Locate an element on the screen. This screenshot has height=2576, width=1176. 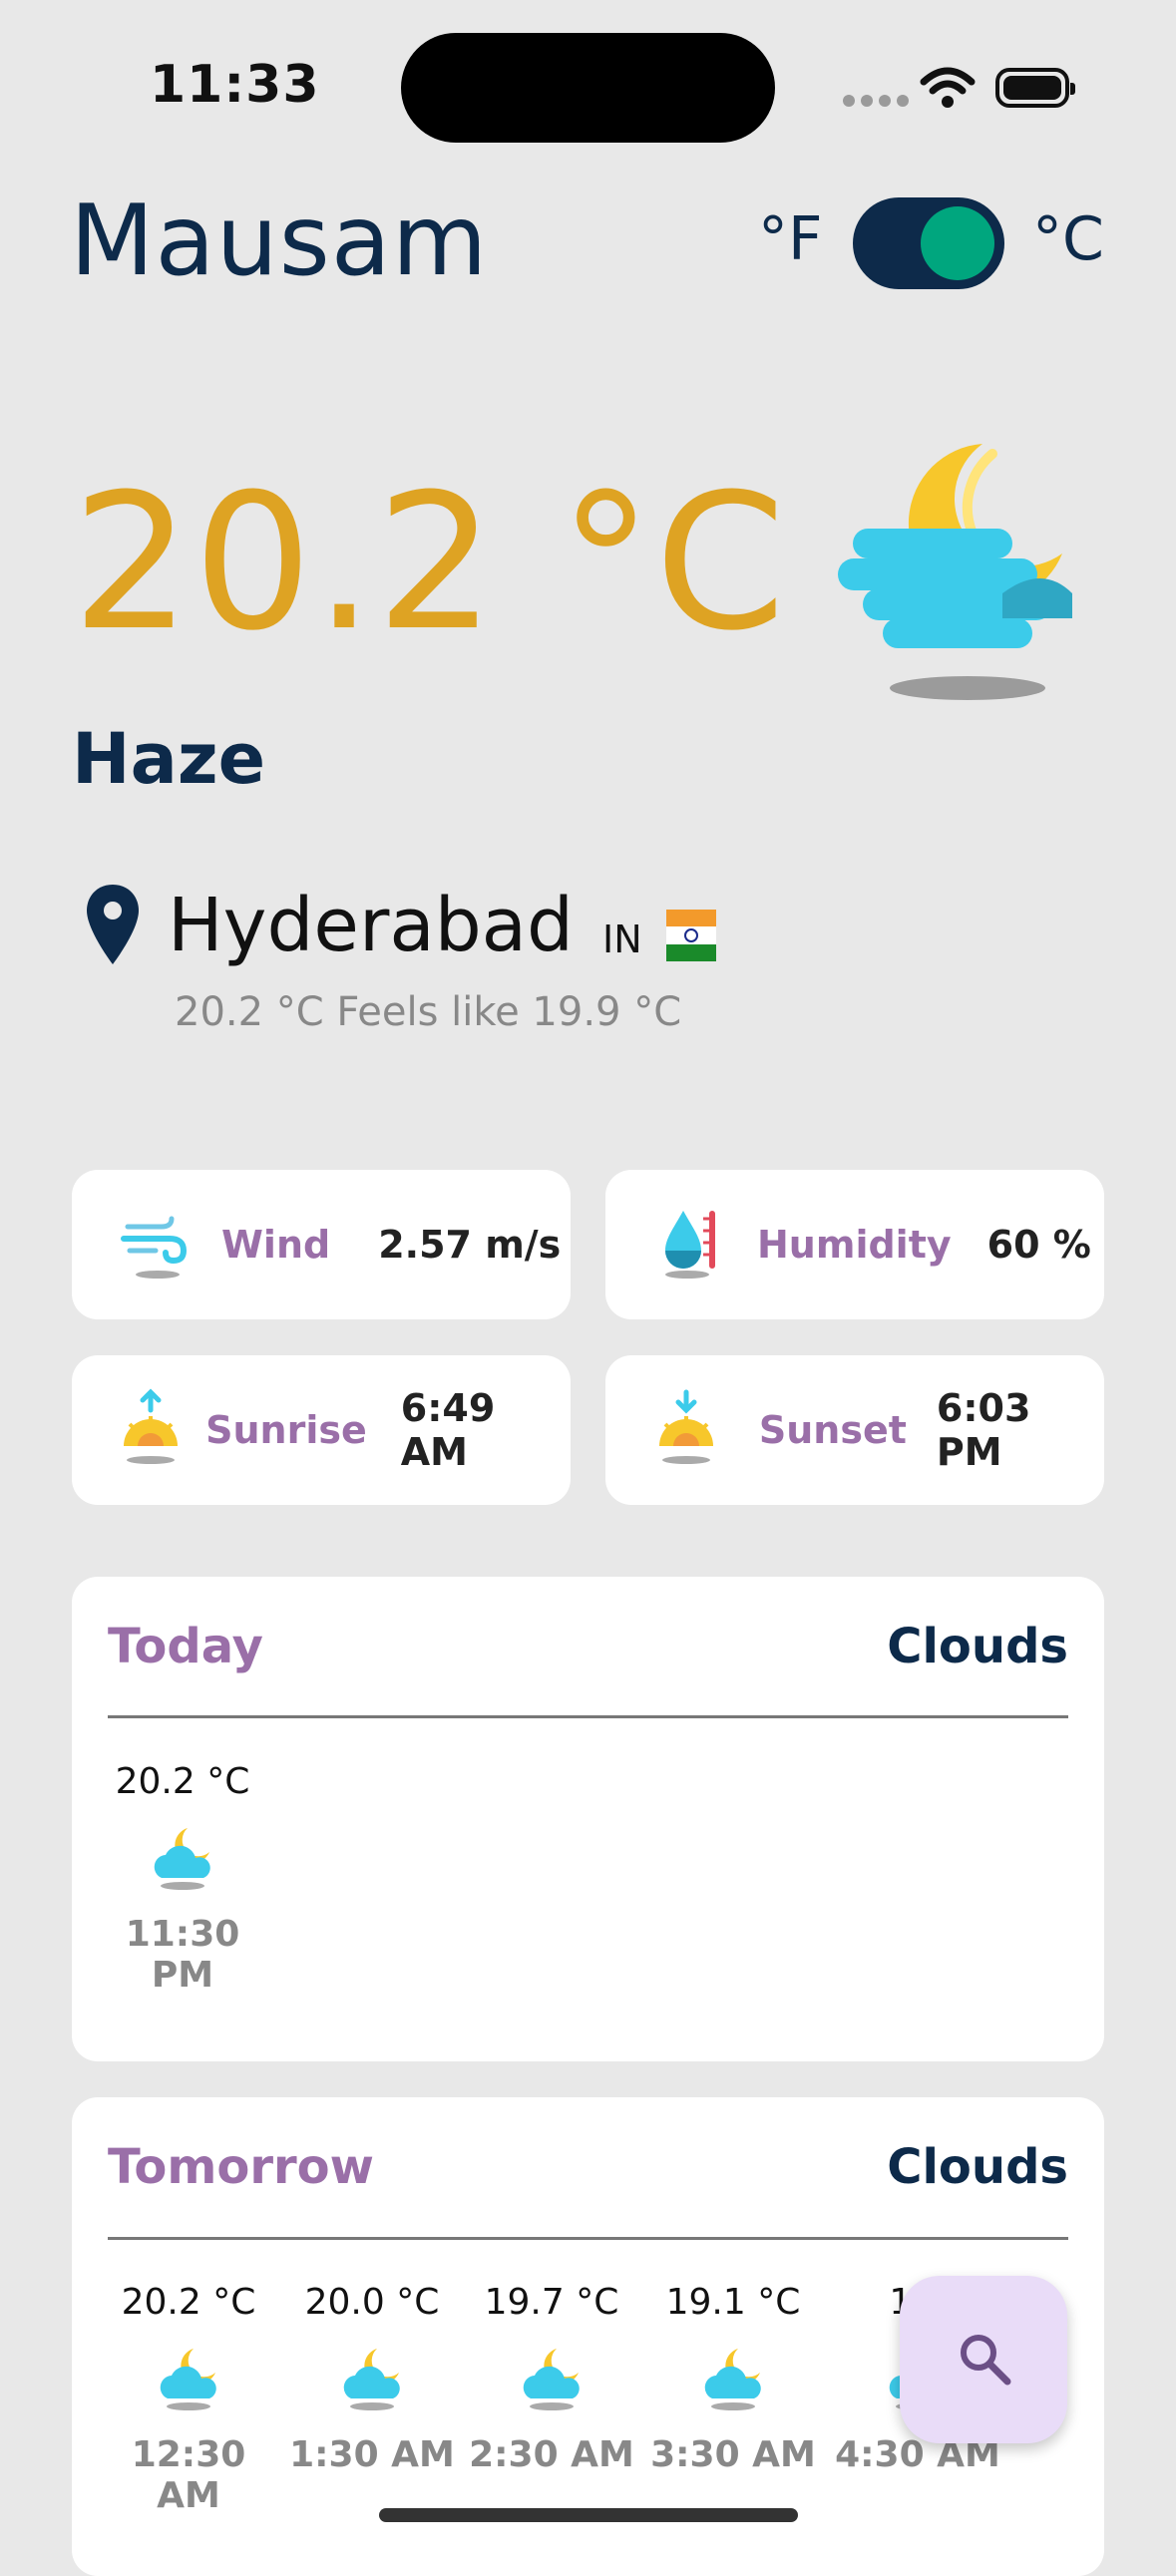
forecast-item: 20.0 °C 1:30 AM is located at coordinates (372, 2378).